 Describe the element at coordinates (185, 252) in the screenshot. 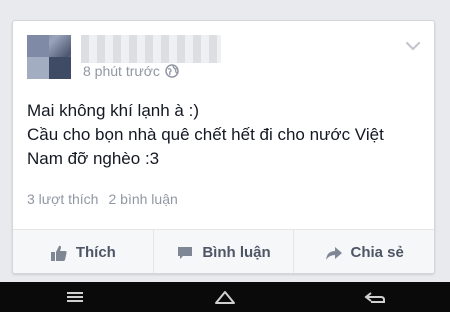

I see `comment-icon` at that location.